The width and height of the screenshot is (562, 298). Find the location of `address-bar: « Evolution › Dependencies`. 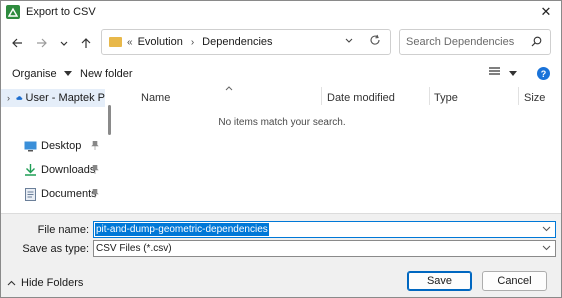

address-bar: « Evolution › Dependencies is located at coordinates (246, 42).